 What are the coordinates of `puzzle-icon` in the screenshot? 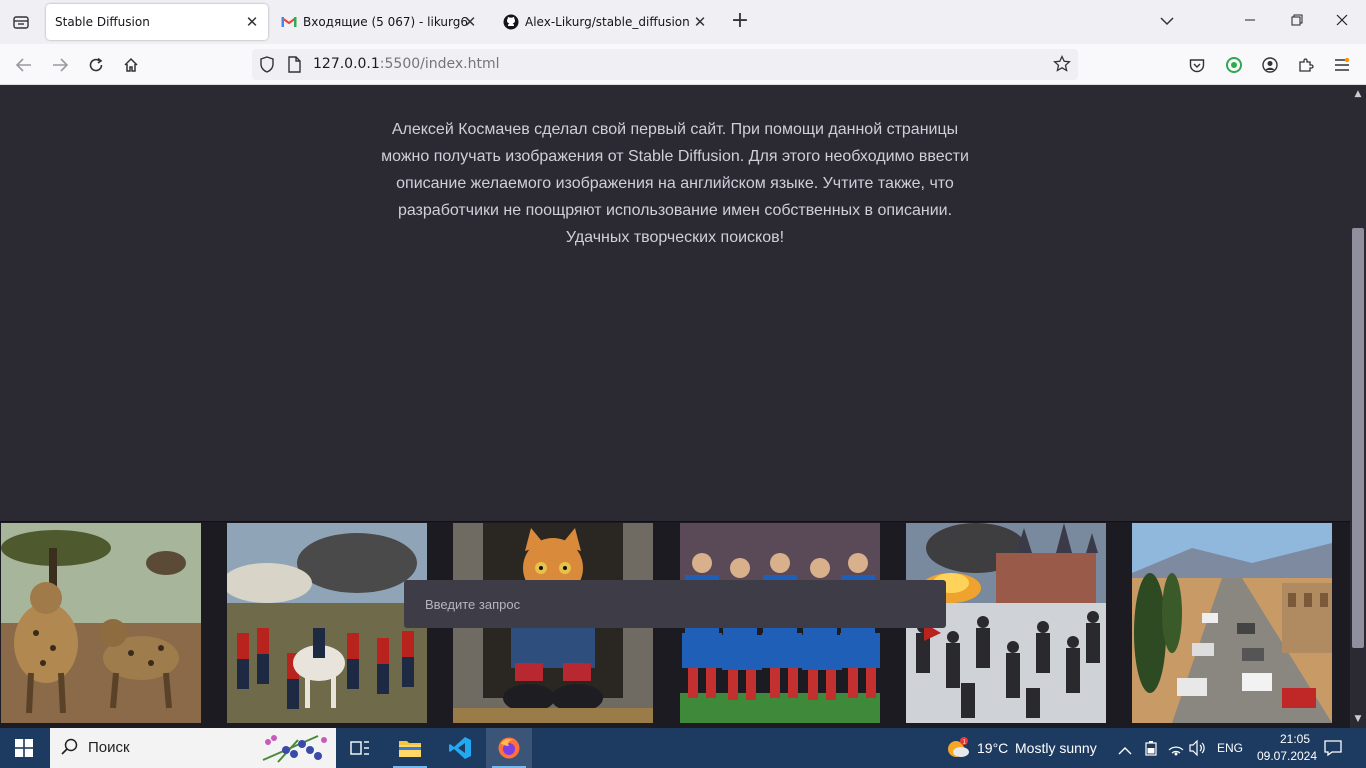 It's located at (1306, 65).